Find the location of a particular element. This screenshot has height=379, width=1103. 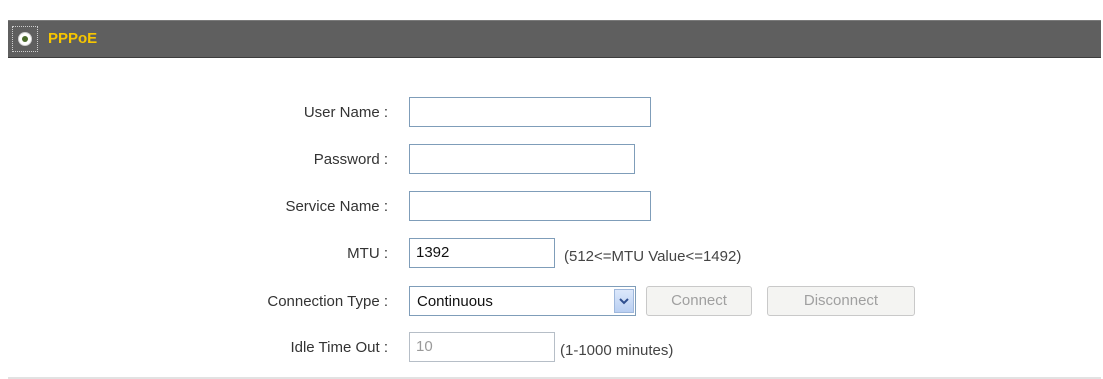

user-name-label: User Name : is located at coordinates (345, 112).